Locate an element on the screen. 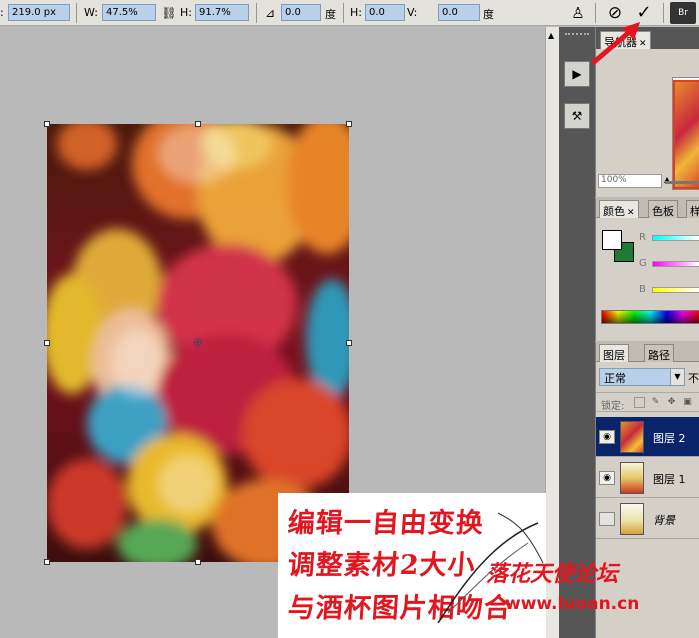 The image size is (699, 638). skew-v-label: V: is located at coordinates (412, 12).